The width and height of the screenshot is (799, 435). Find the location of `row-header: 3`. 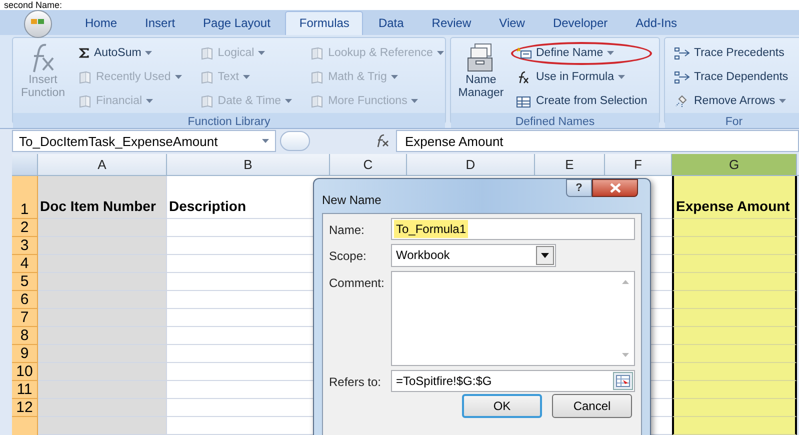

row-header: 3 is located at coordinates (25, 245).